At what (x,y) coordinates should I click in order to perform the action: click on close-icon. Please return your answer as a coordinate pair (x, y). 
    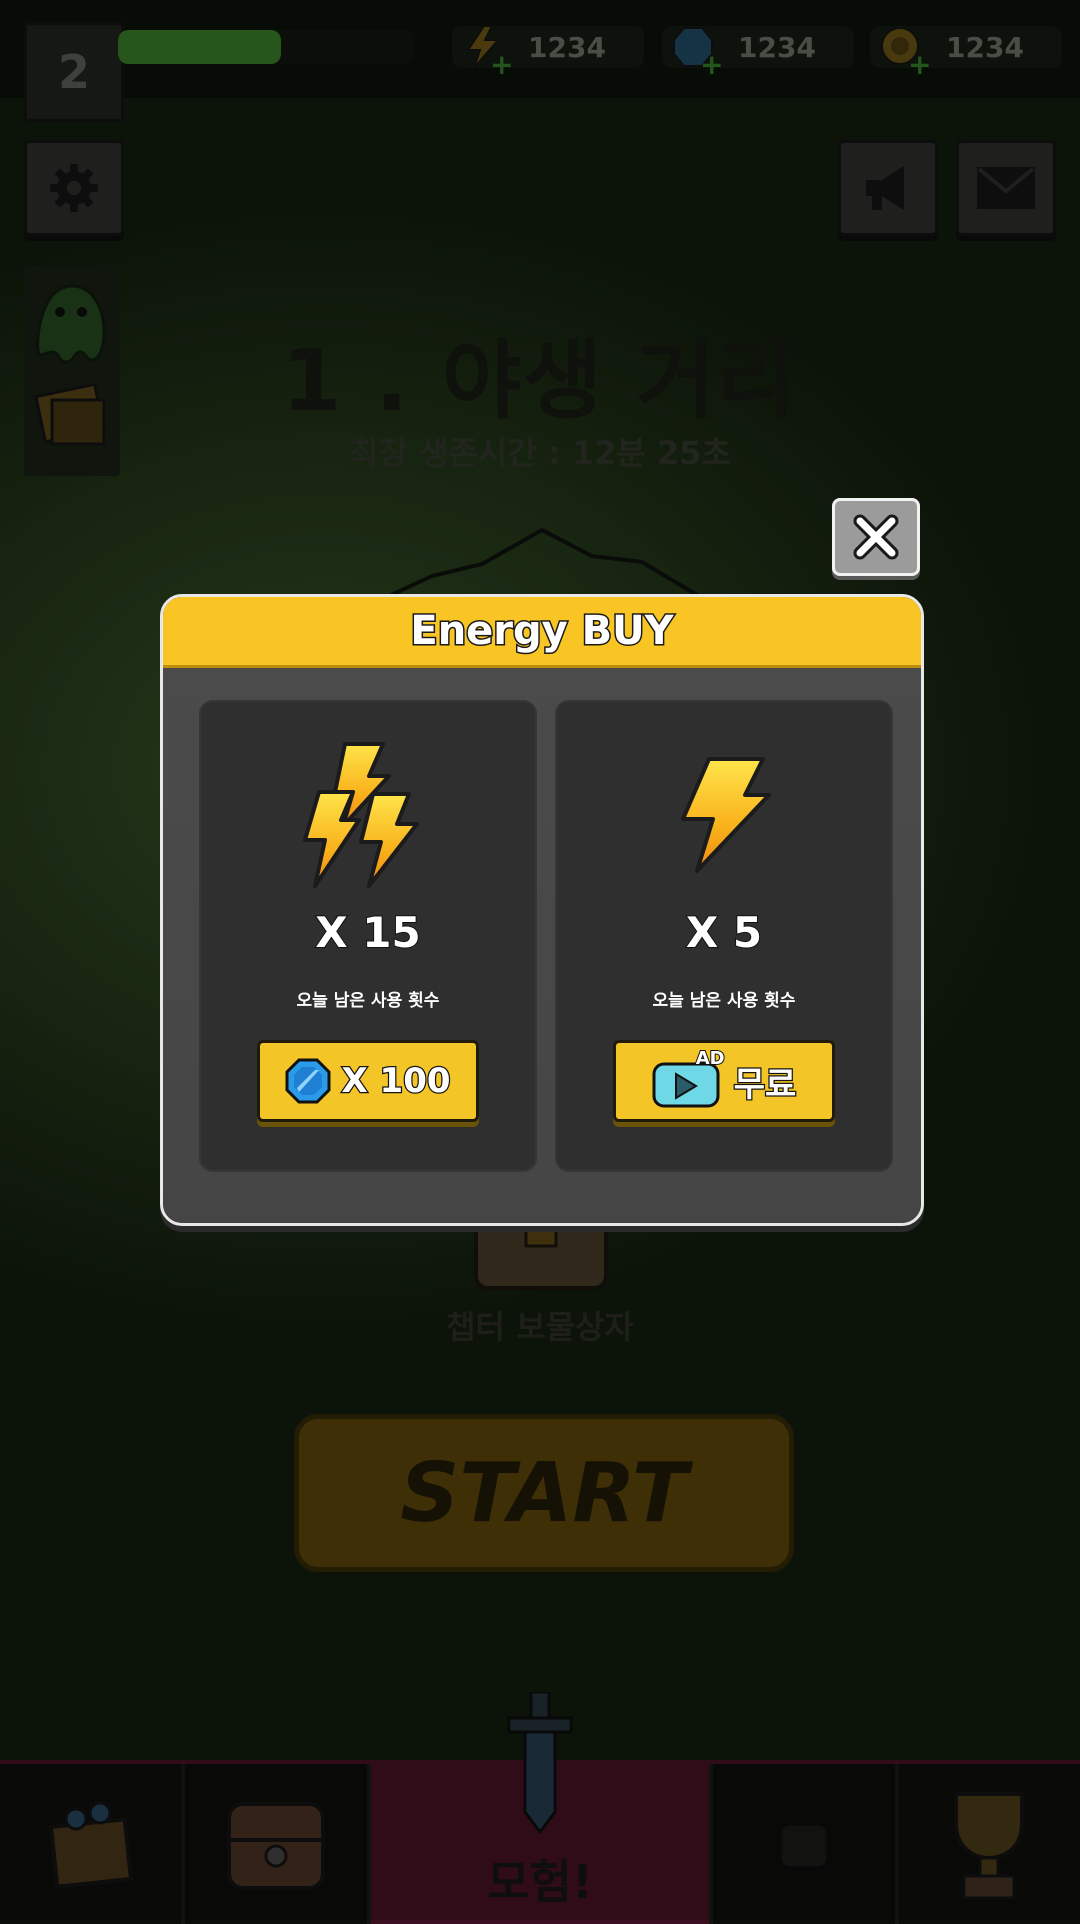
    Looking at the image, I should click on (876, 537).